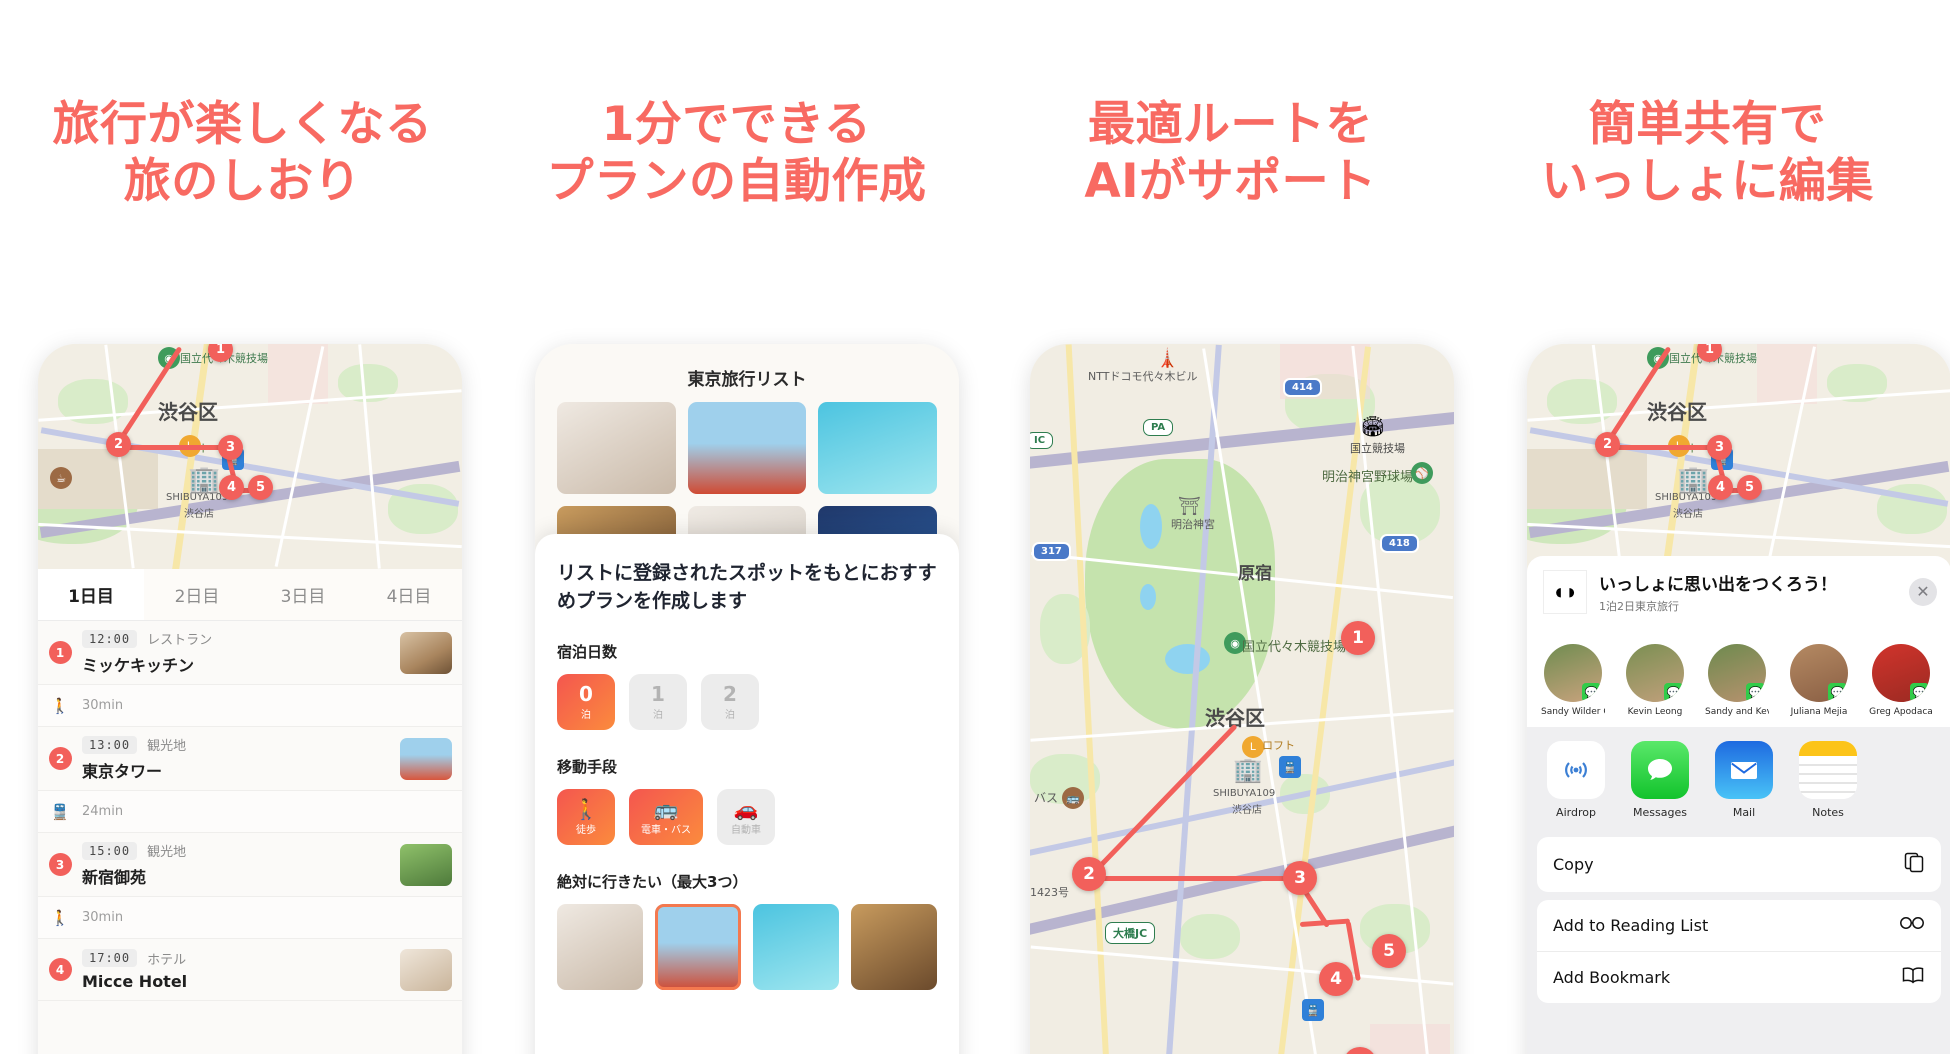 The image size is (1950, 1054). I want to click on share-app-notes: Notes, so click(1828, 780).